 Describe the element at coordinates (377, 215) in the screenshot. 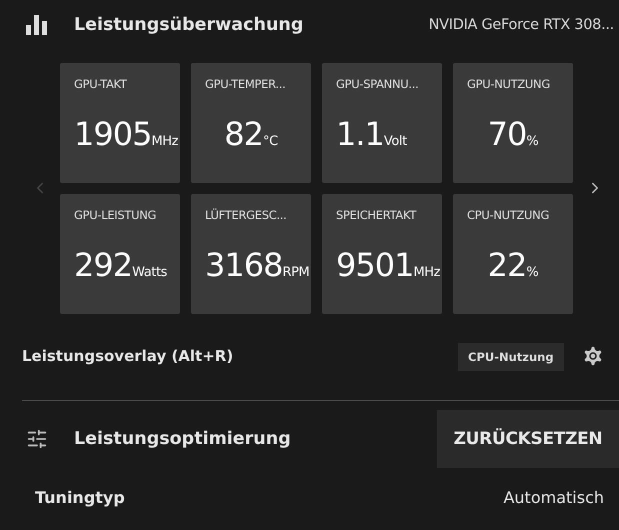

I see `metric-label: SPEICHERTAKT` at that location.